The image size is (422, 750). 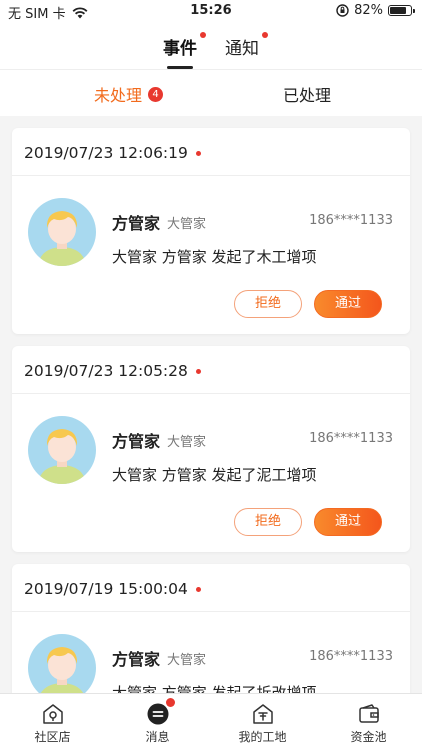 I want to click on pending-count-badge: 4, so click(x=156, y=94).